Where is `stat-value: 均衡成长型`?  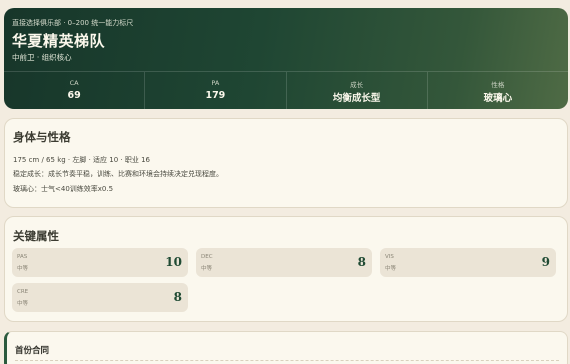 stat-value: 均衡成长型 is located at coordinates (356, 98).